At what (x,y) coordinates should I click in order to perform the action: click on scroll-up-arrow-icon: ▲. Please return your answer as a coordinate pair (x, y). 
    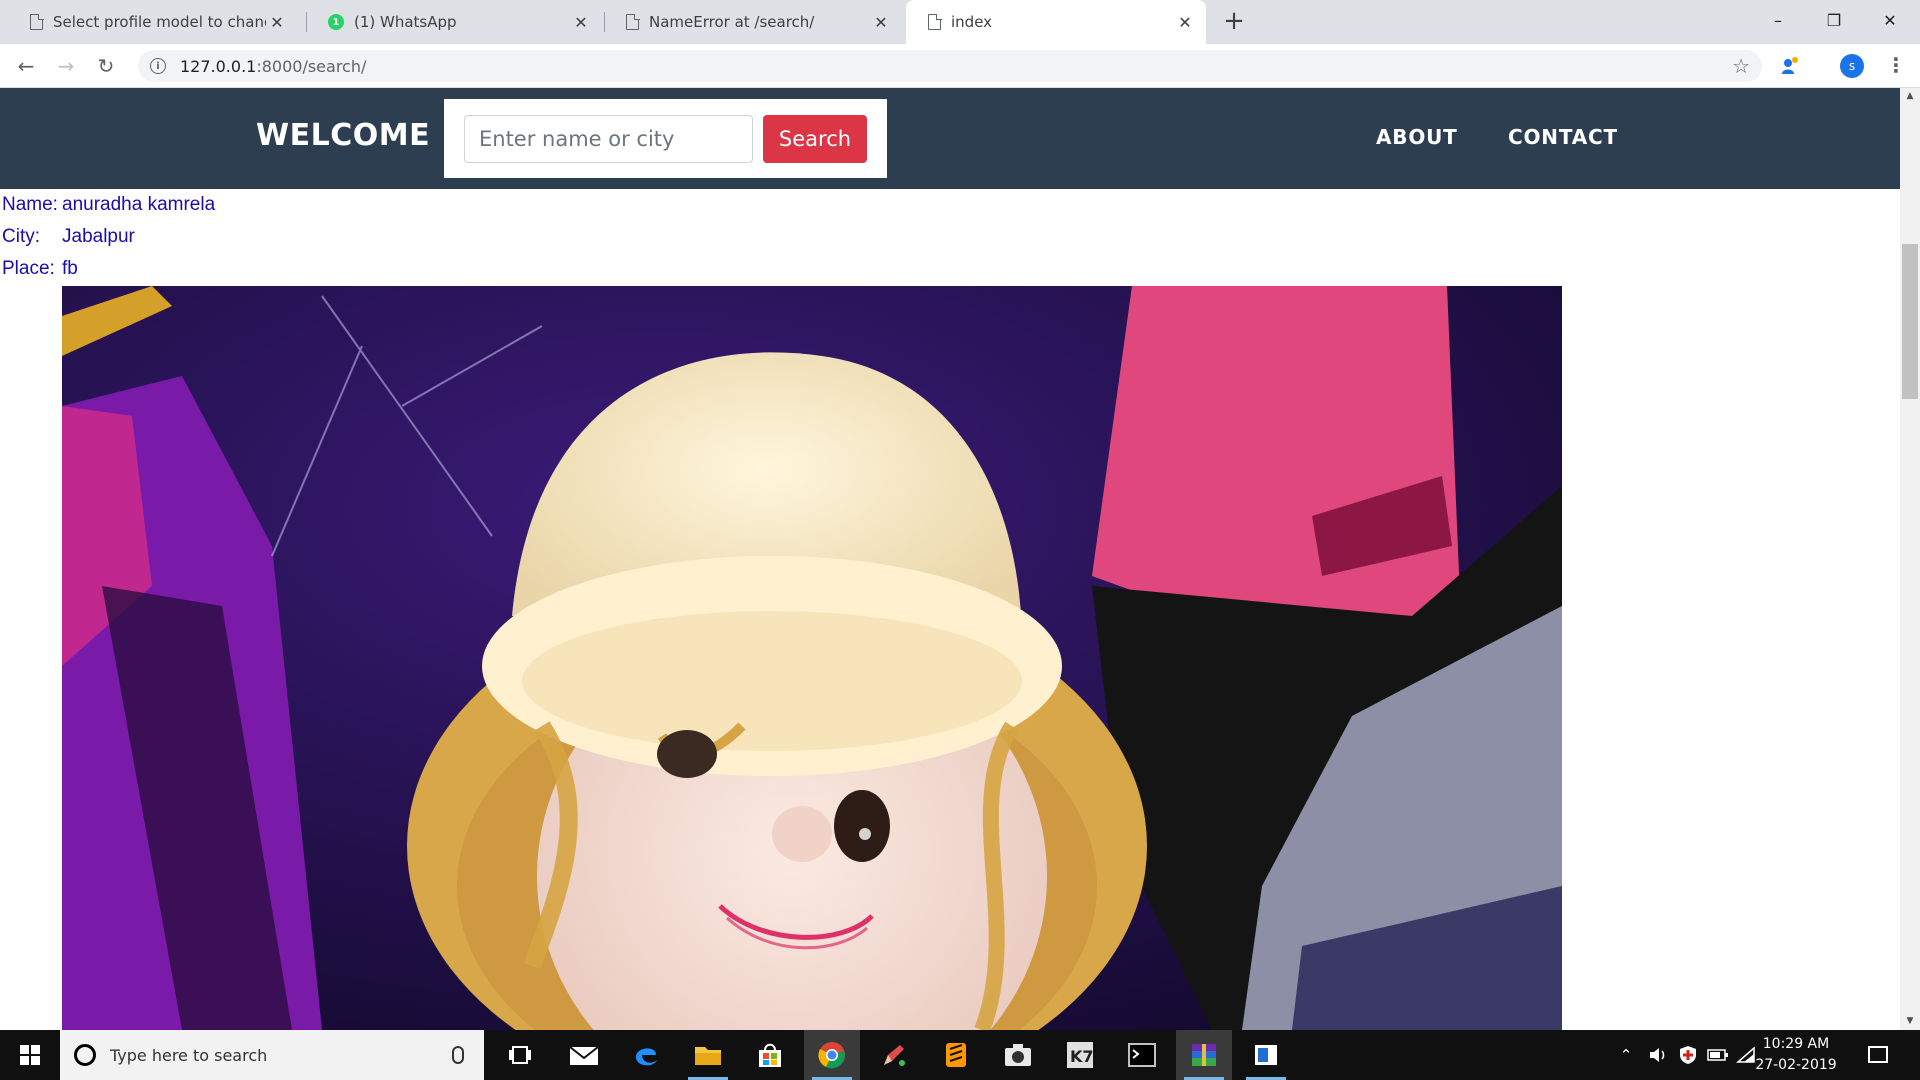
    Looking at the image, I should click on (1910, 96).